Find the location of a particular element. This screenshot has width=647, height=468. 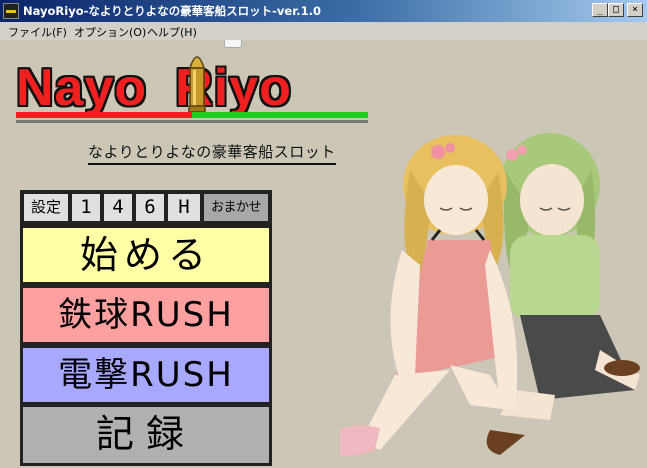

setting-h-button: H is located at coordinates (184, 207).